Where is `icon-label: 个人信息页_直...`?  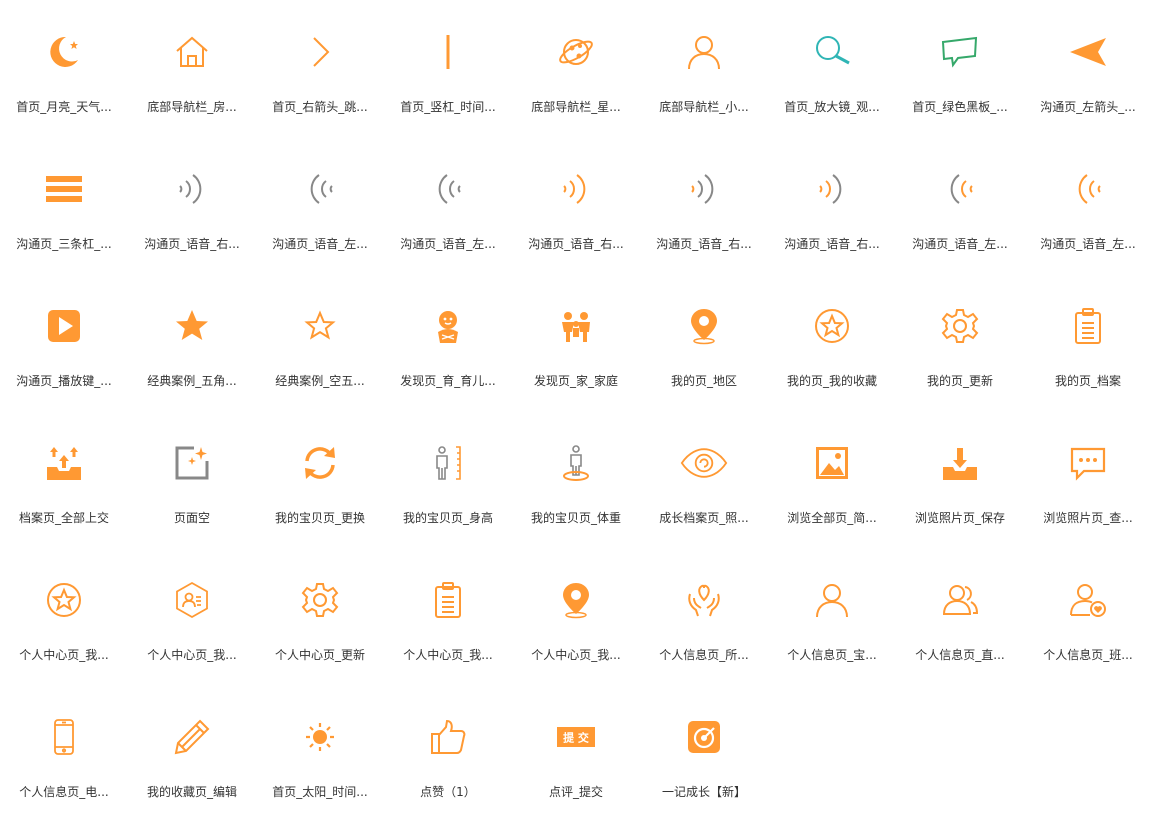 icon-label: 个人信息页_直... is located at coordinates (960, 655).